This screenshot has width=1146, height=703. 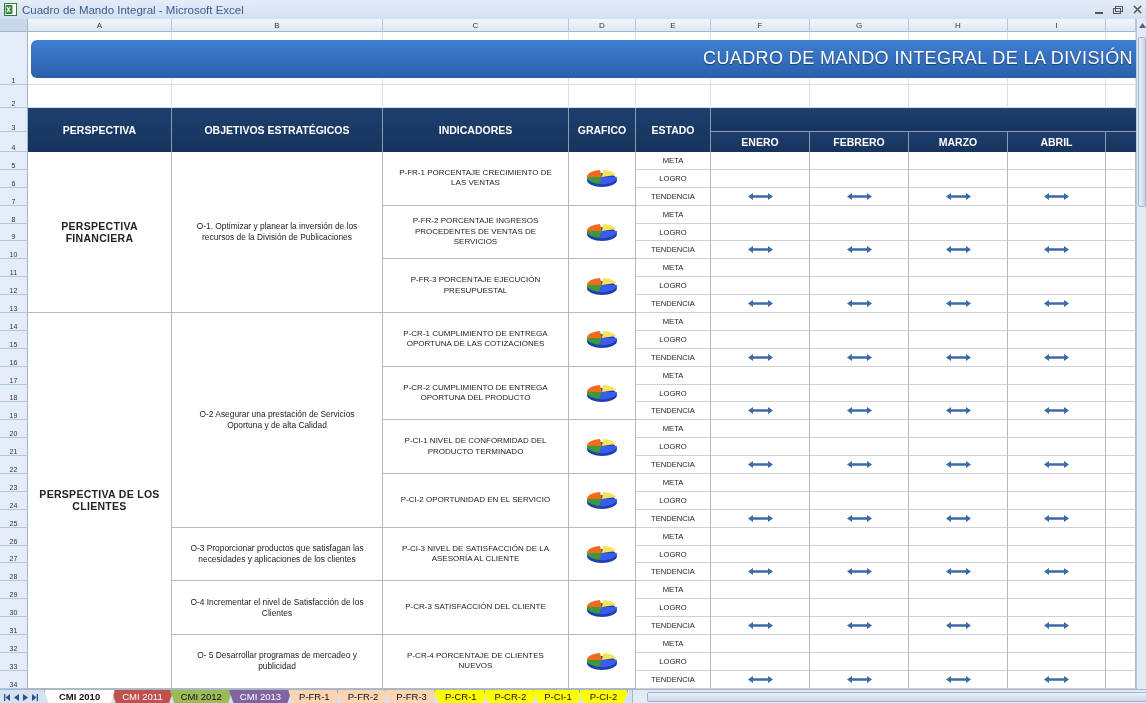 What do you see at coordinates (363, 696) in the screenshot?
I see `sheet-tab: P-FR-2` at bounding box center [363, 696].